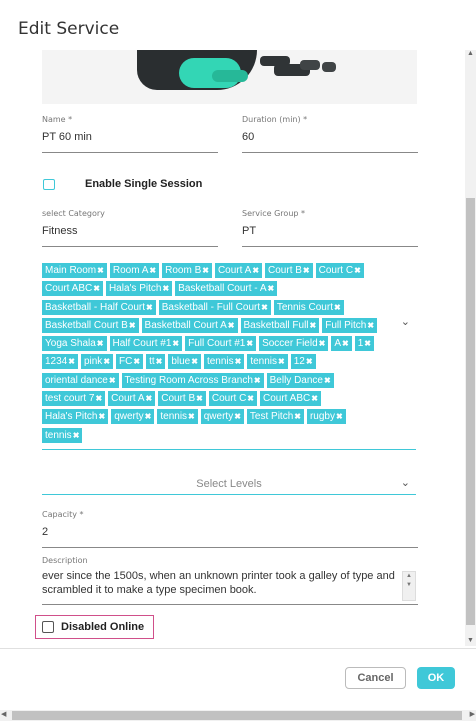 This screenshot has height=721, width=476. What do you see at coordinates (76, 380) in the screenshot?
I see `court-tag-label: oriental dance` at bounding box center [76, 380].